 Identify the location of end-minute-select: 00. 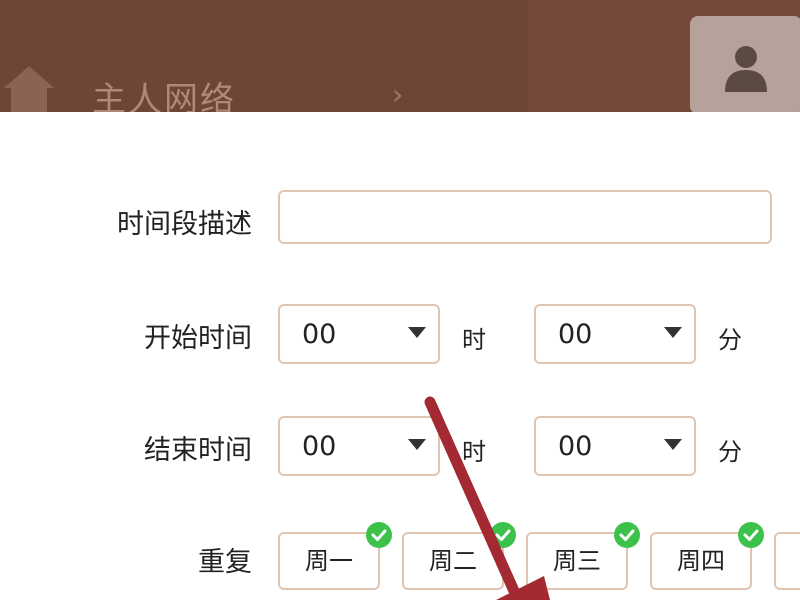
(615, 446).